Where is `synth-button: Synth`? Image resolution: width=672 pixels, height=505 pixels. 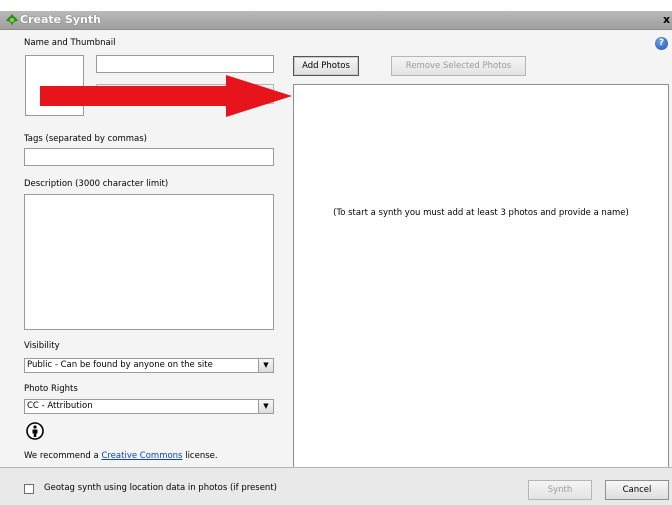
synth-button: Synth is located at coordinates (560, 490).